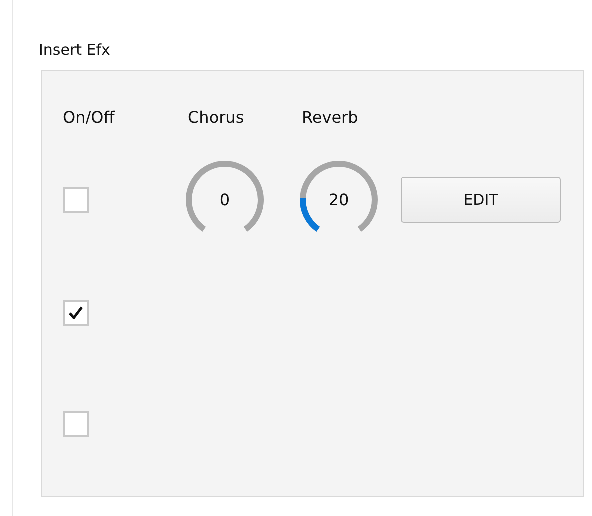  Describe the element at coordinates (331, 118) in the screenshot. I see `column-header: Reverb` at that location.